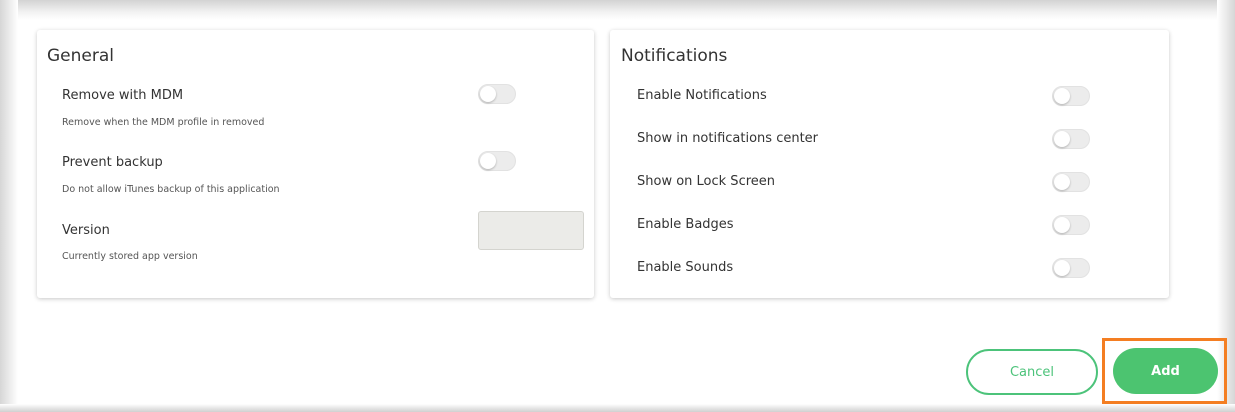 This screenshot has width=1235, height=412. I want to click on prevent-backup-label: Prevent backup, so click(112, 162).